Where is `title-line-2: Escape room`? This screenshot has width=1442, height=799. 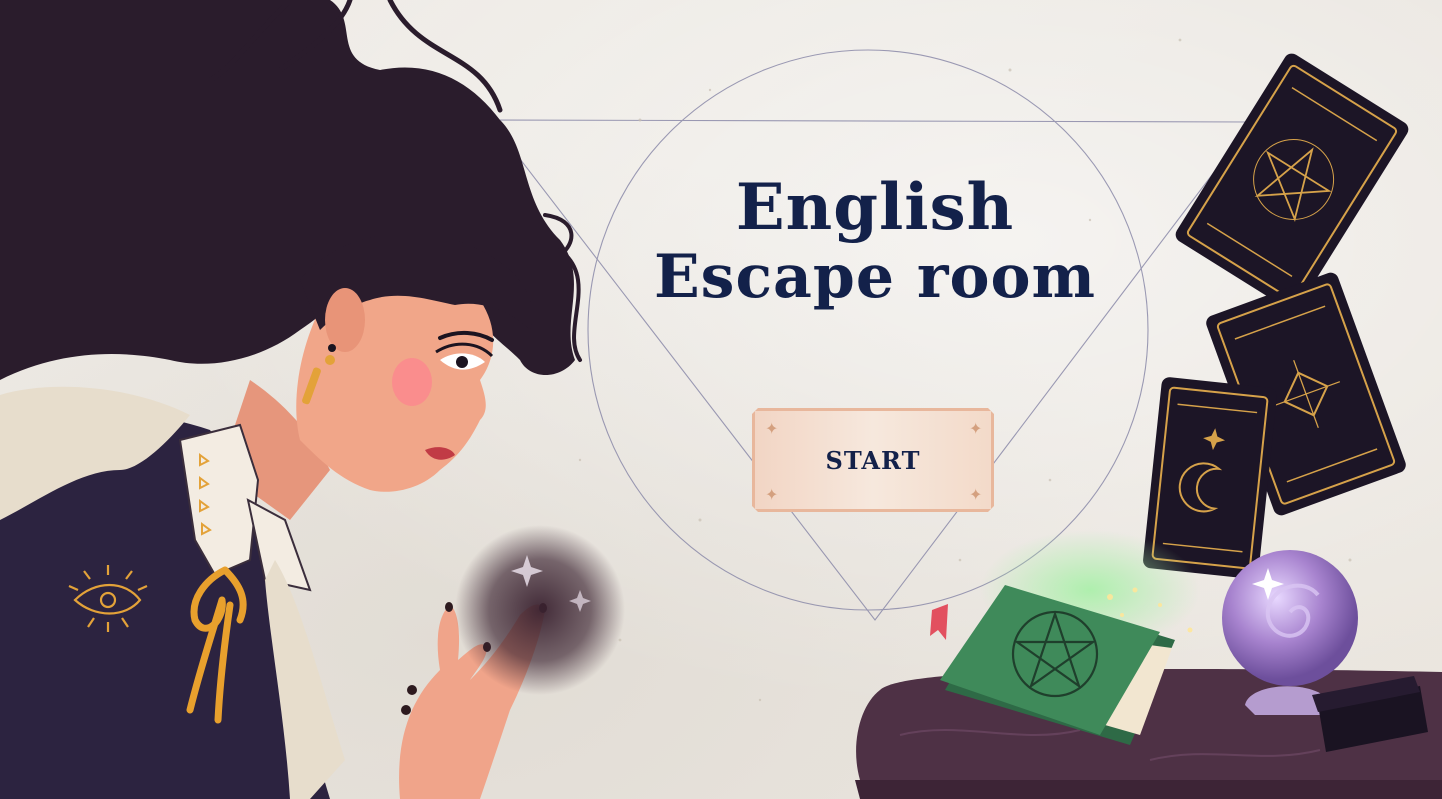 title-line-2: Escape room is located at coordinates (875, 277).